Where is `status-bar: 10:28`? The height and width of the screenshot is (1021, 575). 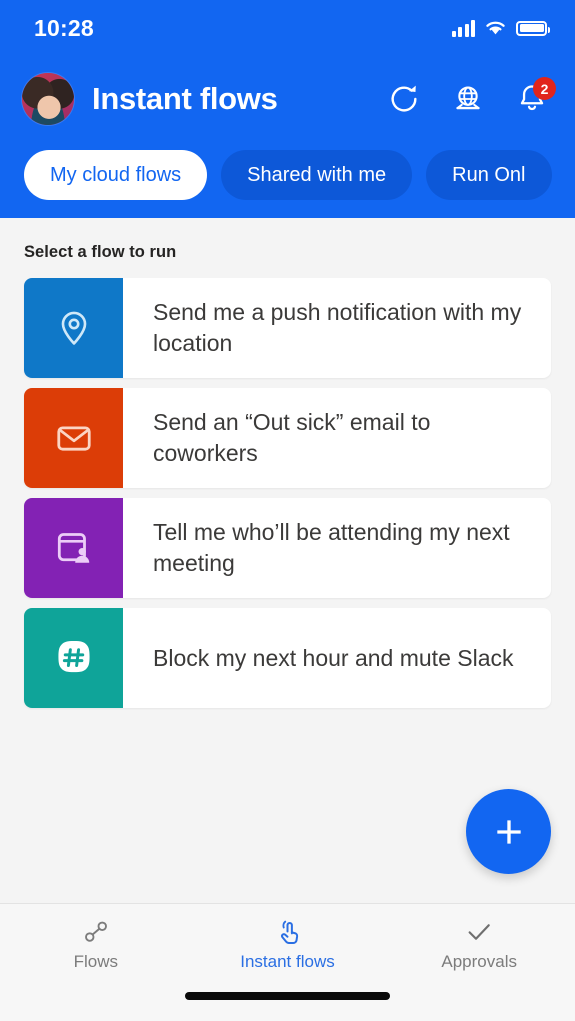 status-bar: 10:28 is located at coordinates (287, 28).